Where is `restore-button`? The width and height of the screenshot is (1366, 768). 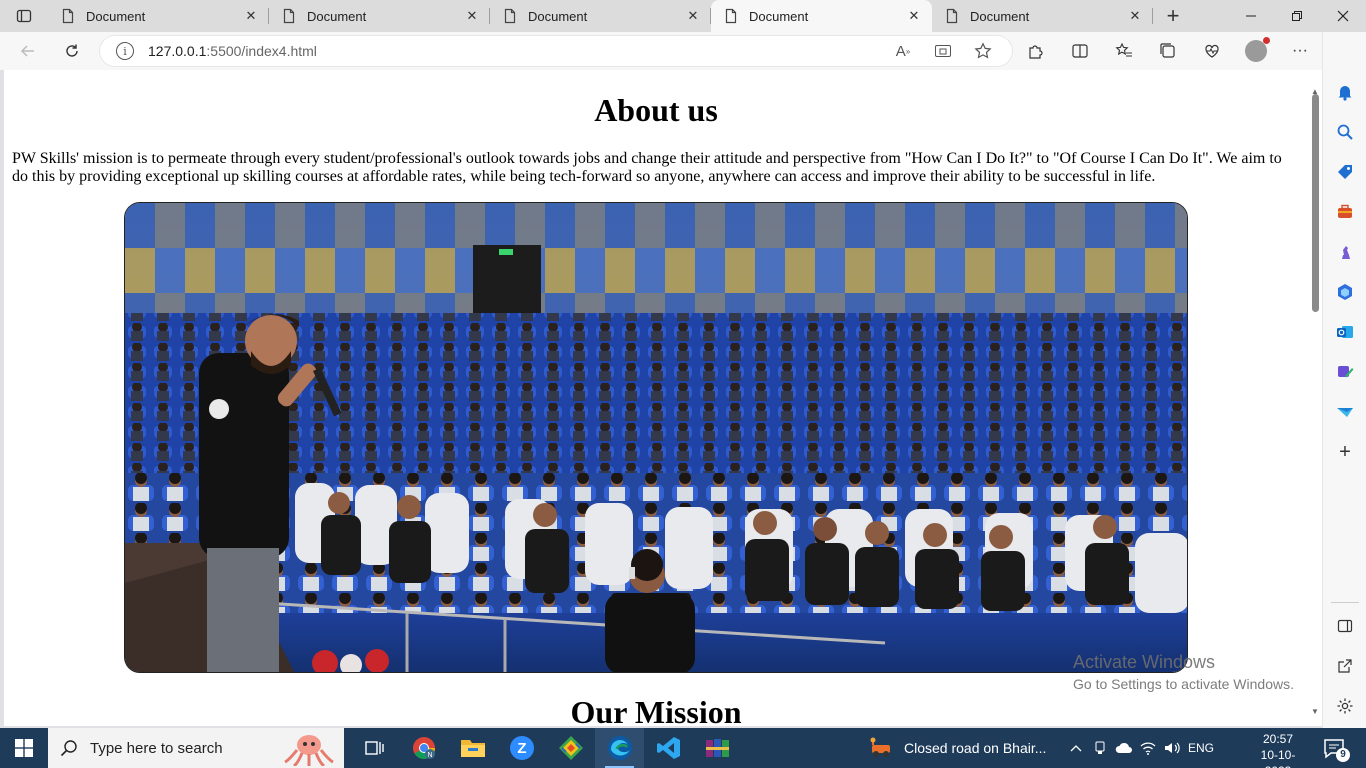
restore-button is located at coordinates (1297, 16).